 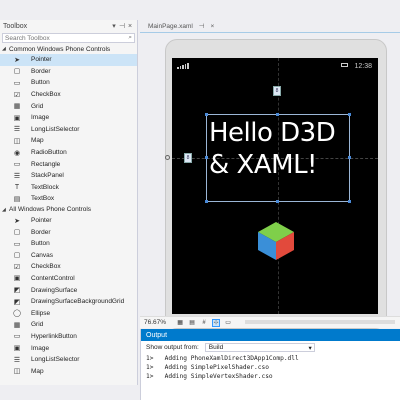 I want to click on toolbox-item: ▢ Canvas, so click(x=68, y=256).